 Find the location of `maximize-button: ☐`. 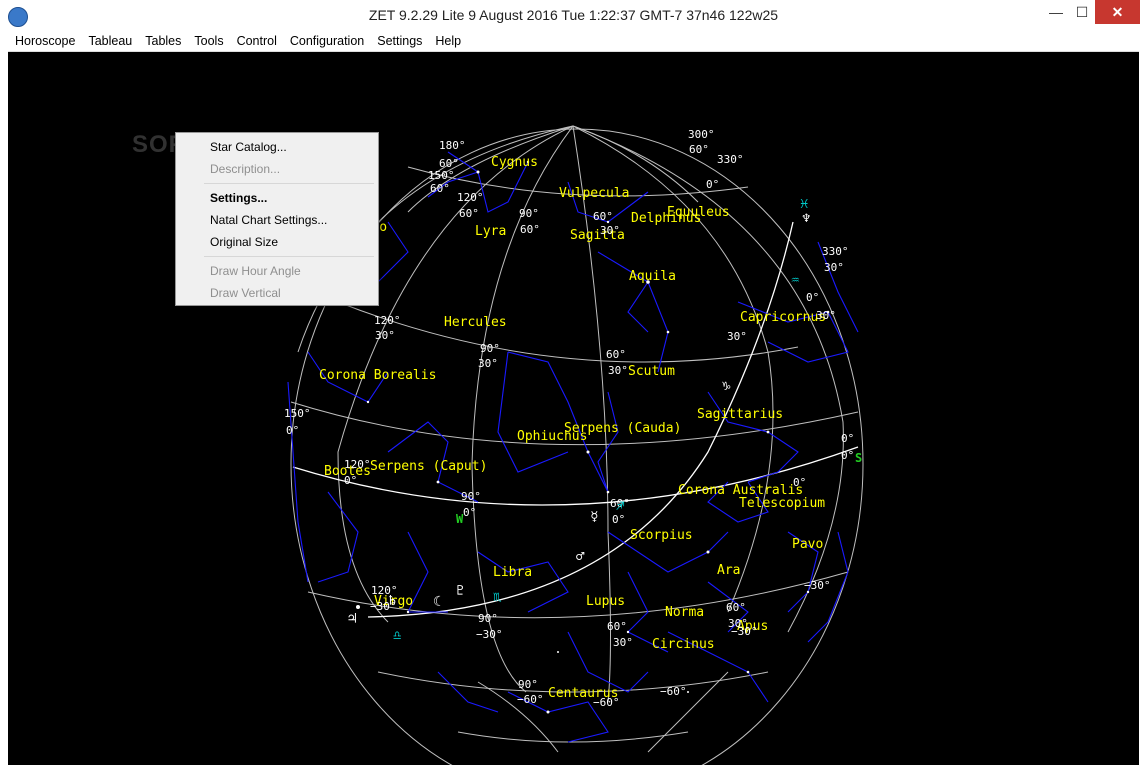

maximize-button: ☐ is located at coordinates (1082, 12).